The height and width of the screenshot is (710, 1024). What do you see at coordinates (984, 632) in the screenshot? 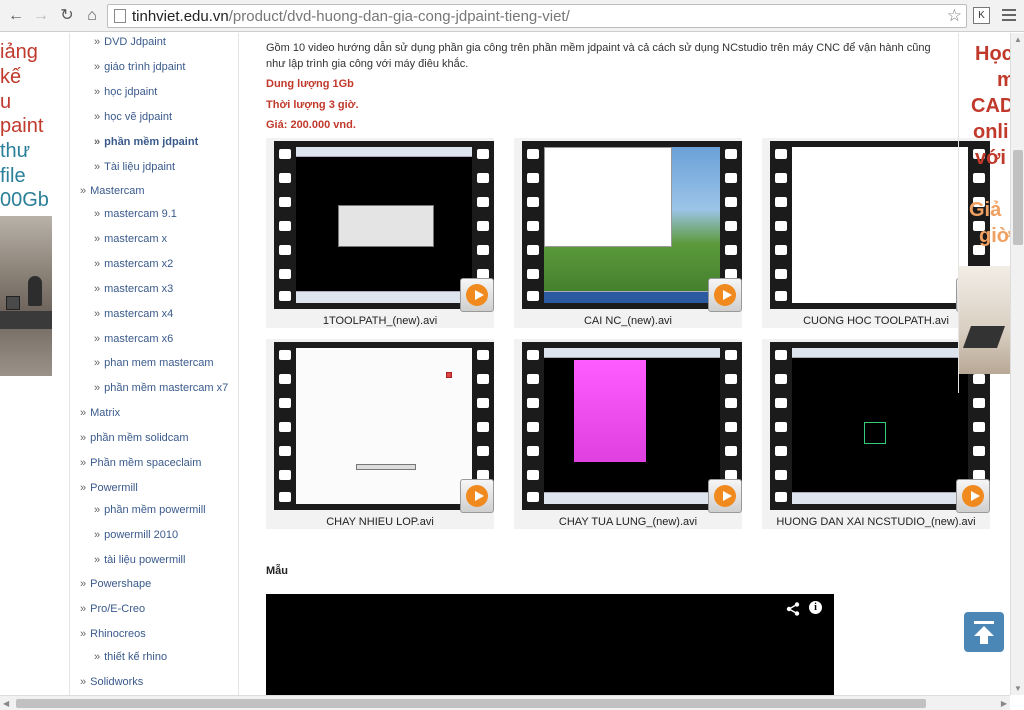
I see `back-to-top-button` at bounding box center [984, 632].